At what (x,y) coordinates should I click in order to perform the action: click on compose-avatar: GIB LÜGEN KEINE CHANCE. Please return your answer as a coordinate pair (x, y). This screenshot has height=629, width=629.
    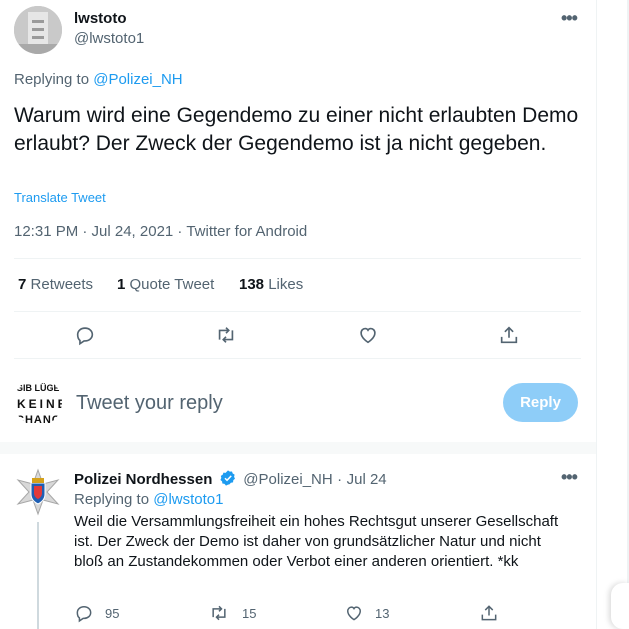
    Looking at the image, I should click on (38, 402).